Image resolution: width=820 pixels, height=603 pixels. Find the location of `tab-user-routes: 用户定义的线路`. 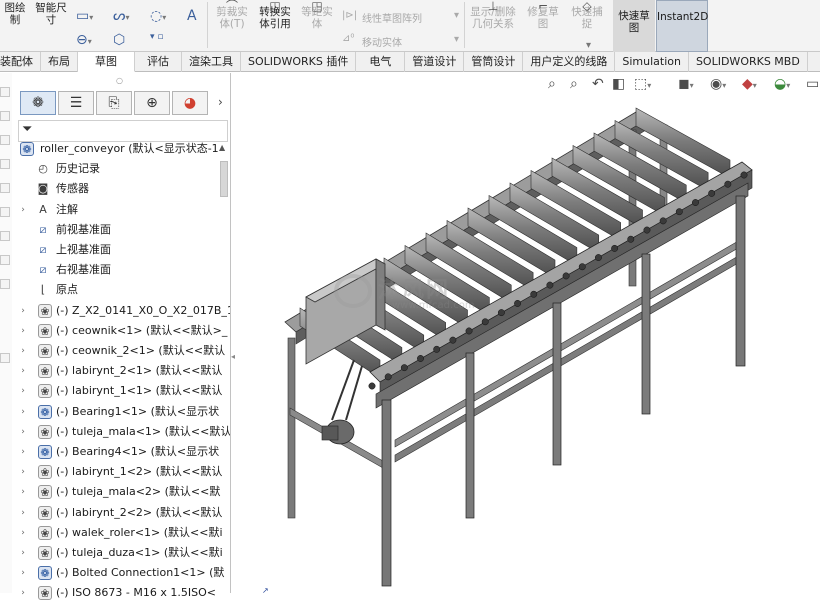

tab-user-routes: 用户定义的线路 is located at coordinates (569, 62).